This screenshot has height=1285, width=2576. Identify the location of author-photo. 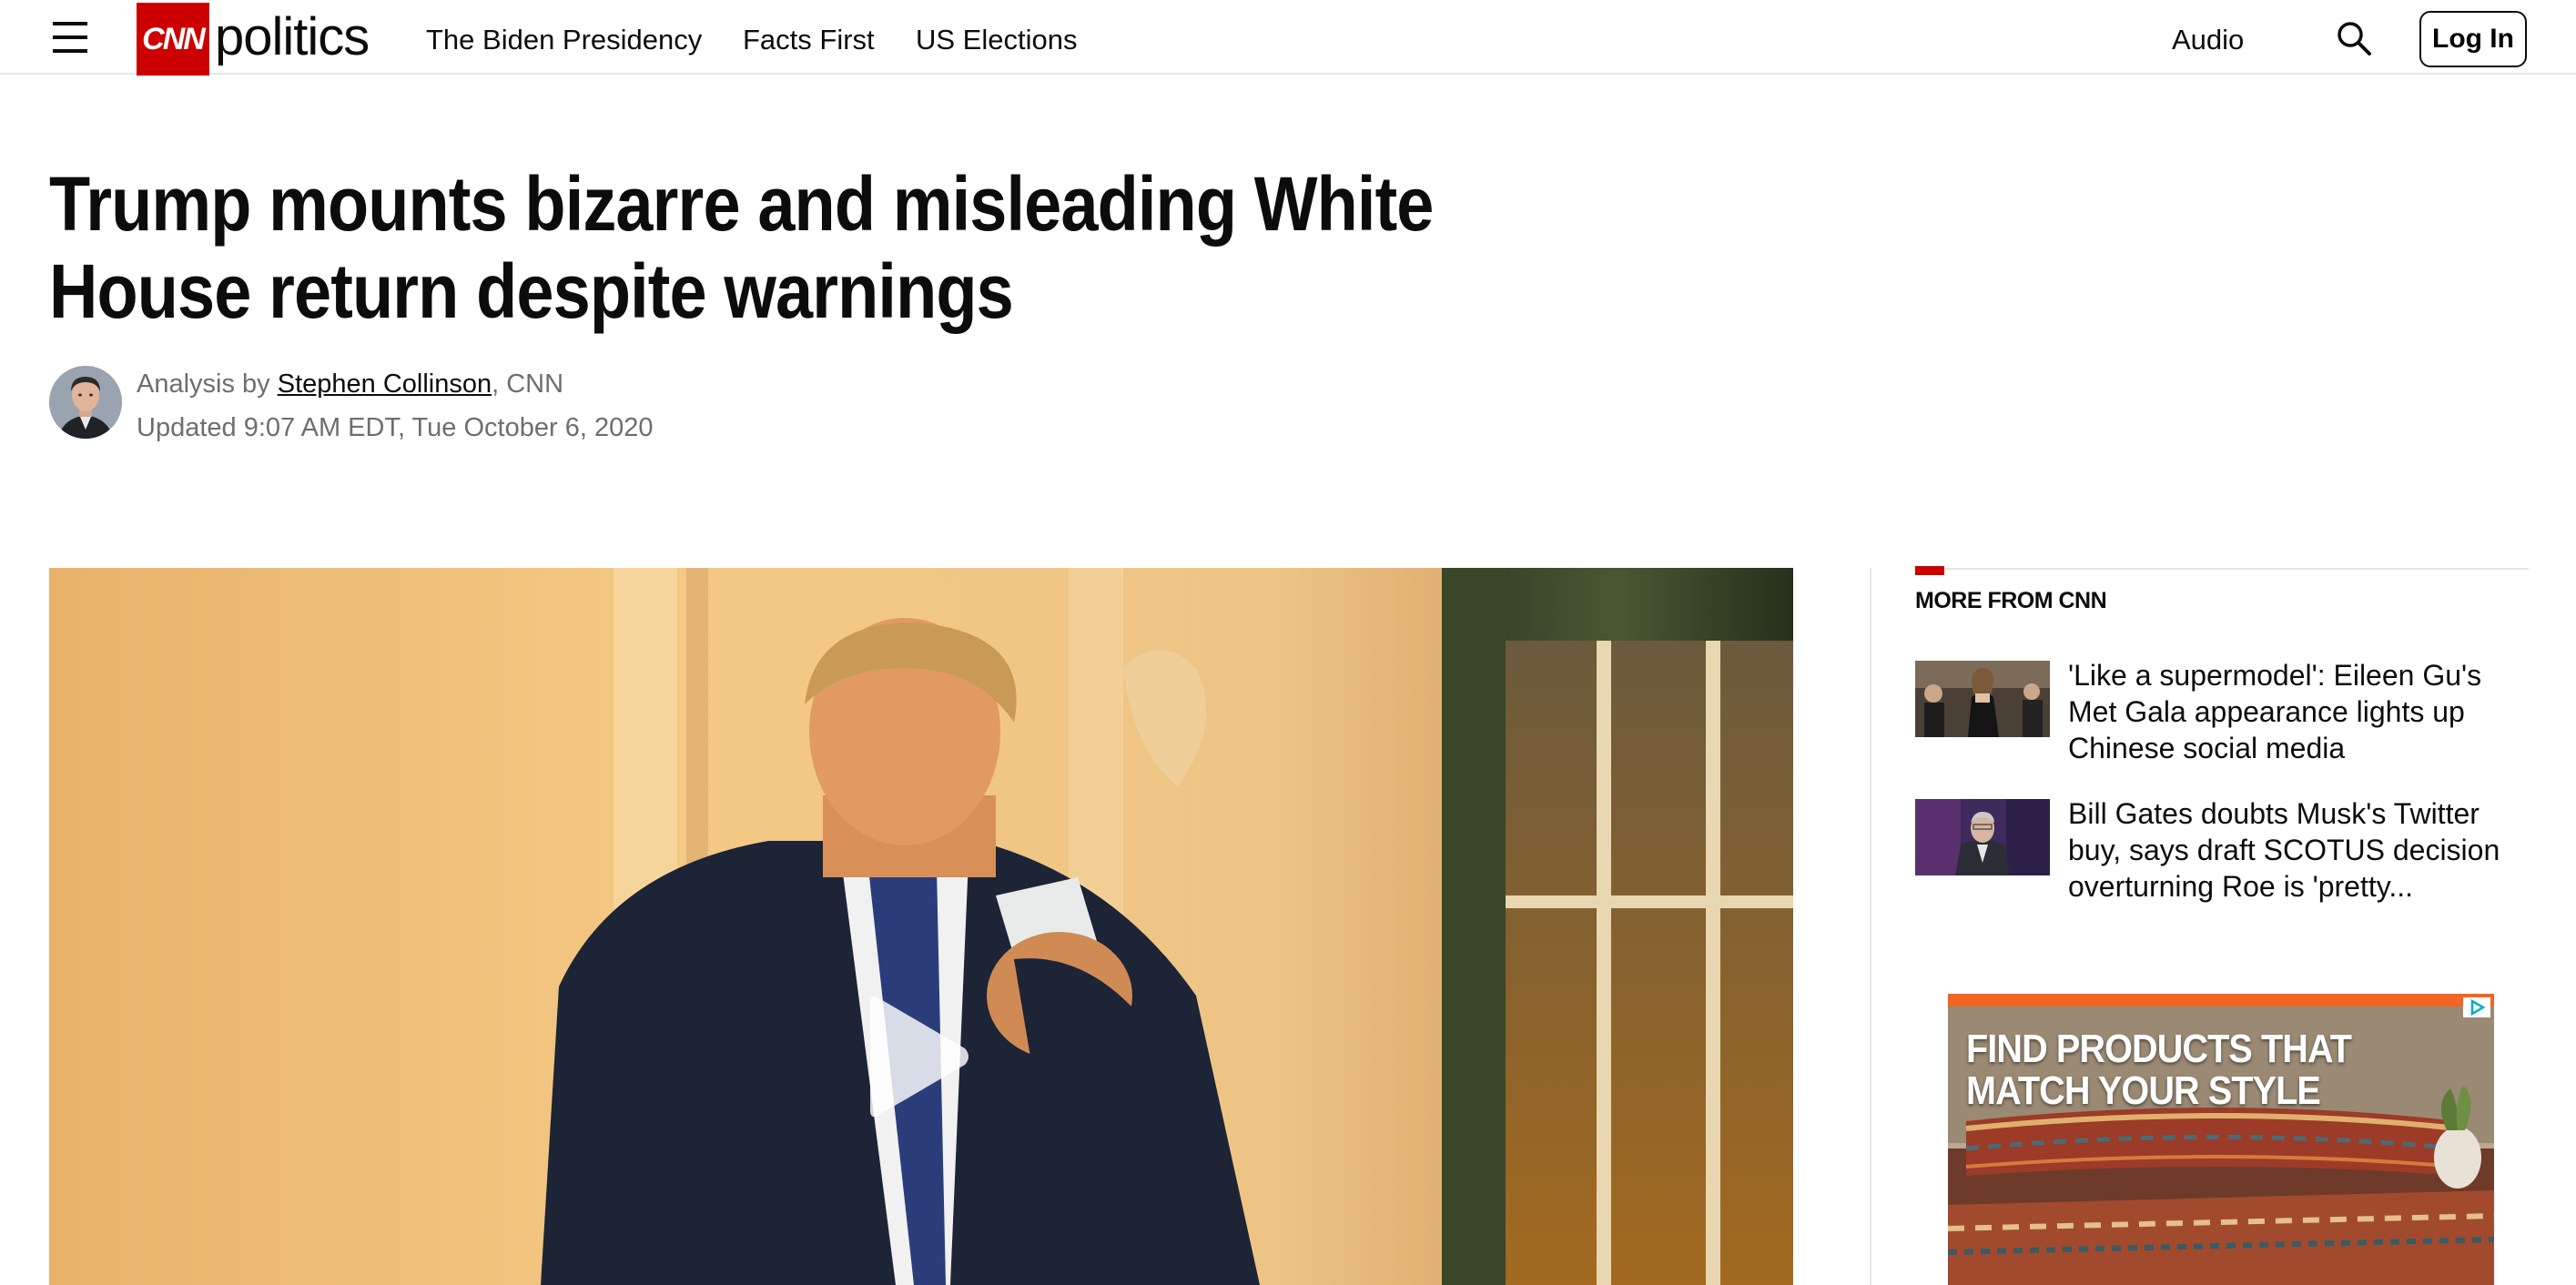
(85, 402).